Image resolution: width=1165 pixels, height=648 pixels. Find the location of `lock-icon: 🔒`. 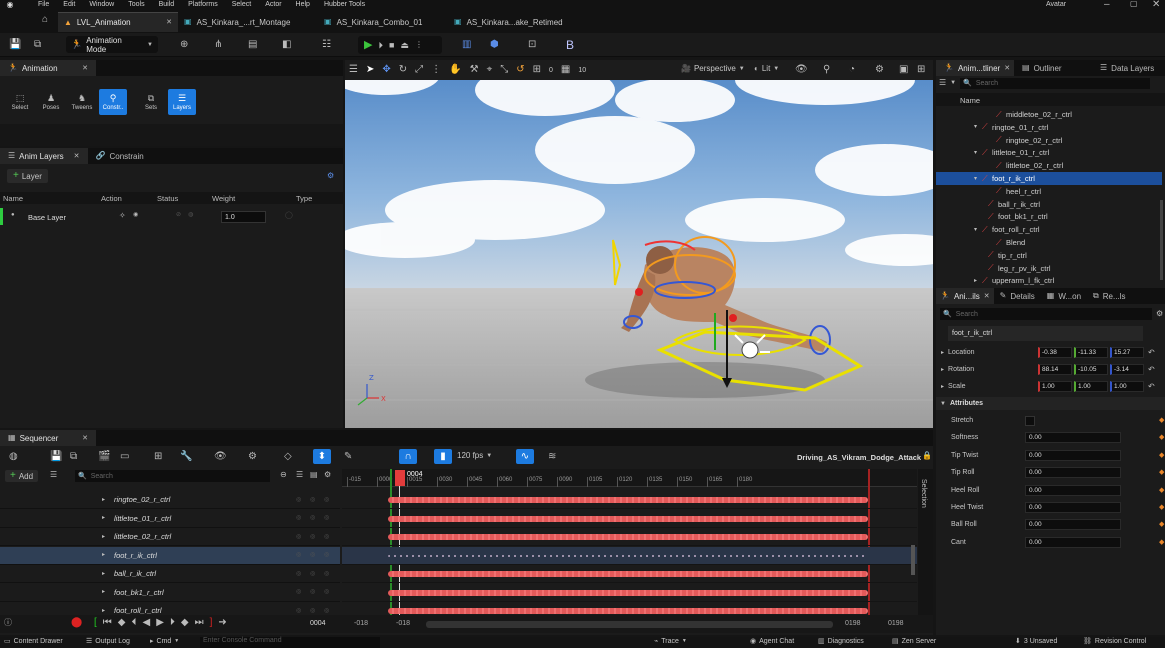

lock-icon: 🔒 is located at coordinates (927, 456).